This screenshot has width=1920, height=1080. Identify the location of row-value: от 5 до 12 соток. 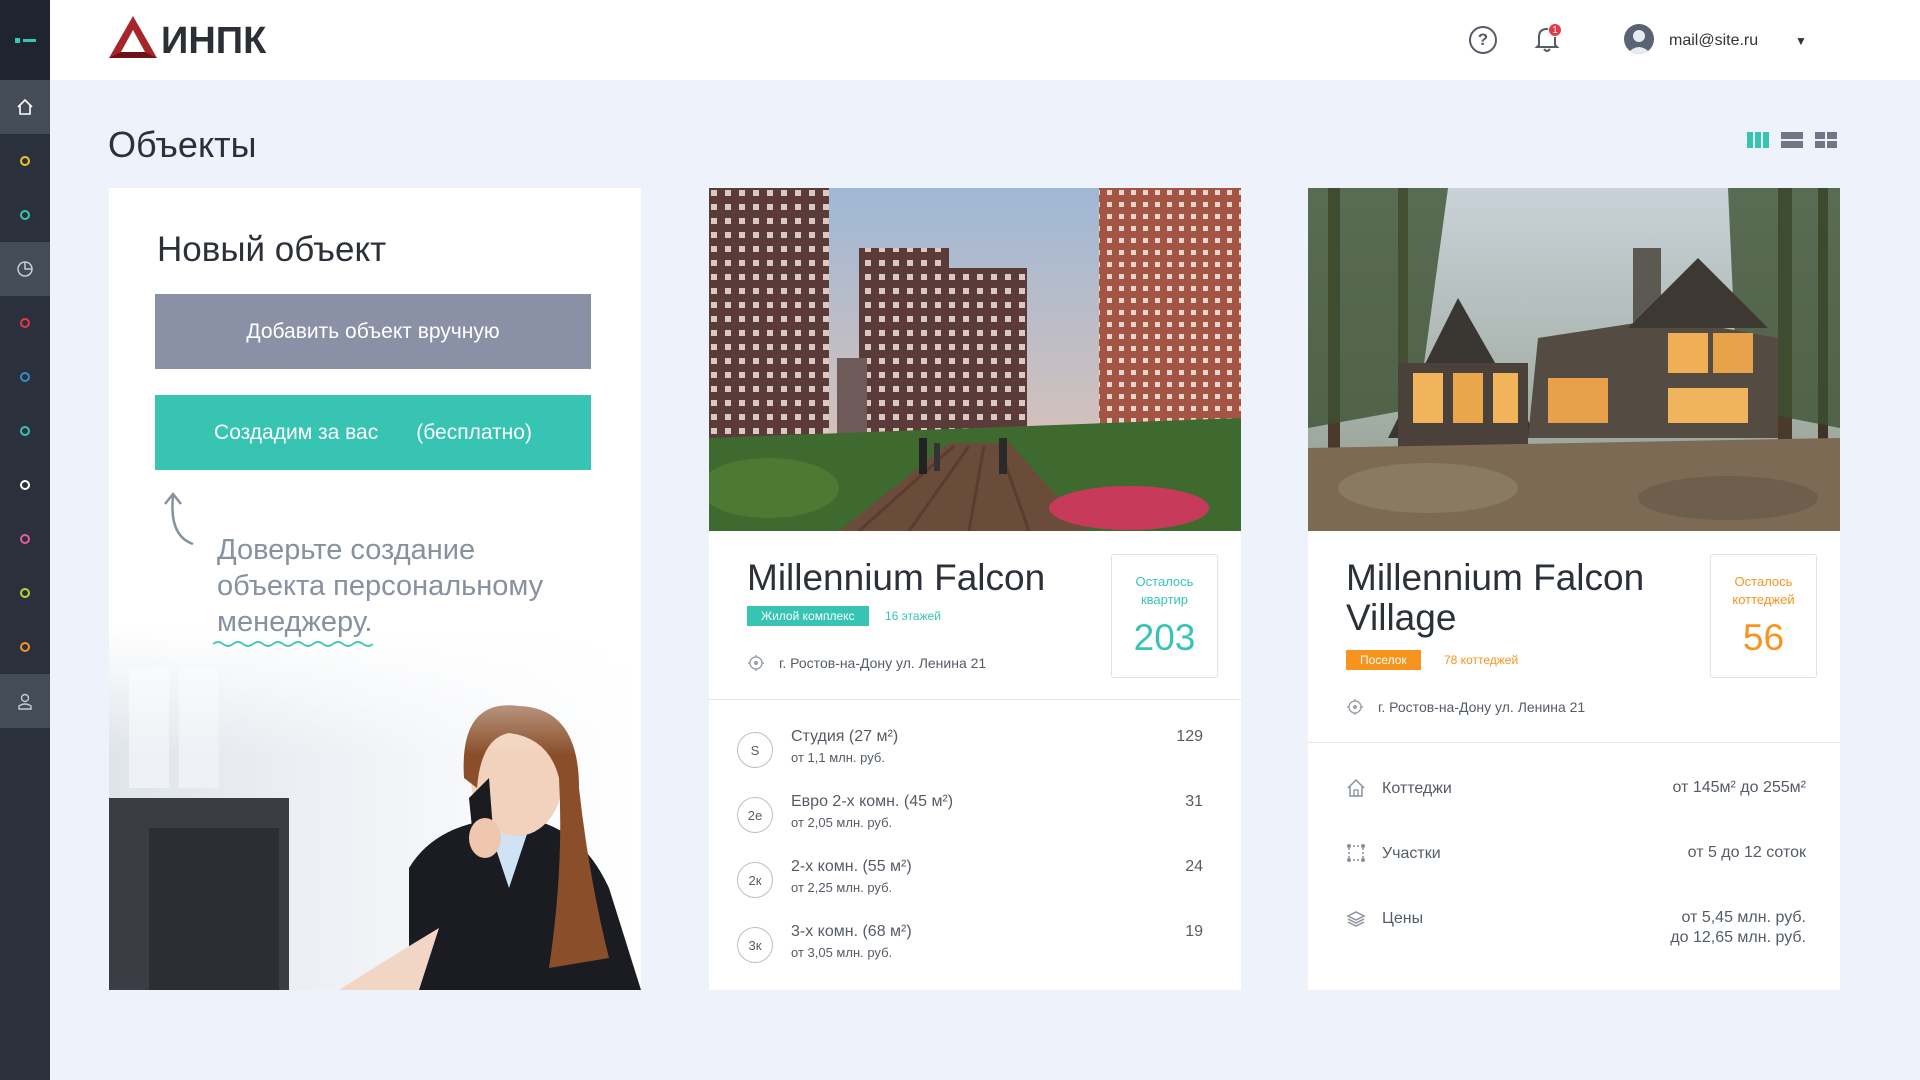
(1746, 852).